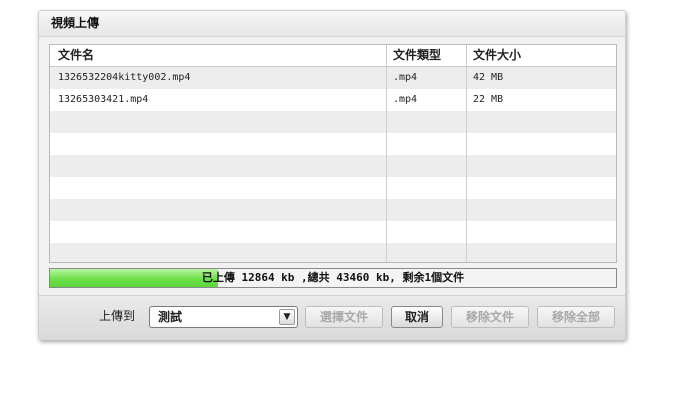 The height and width of the screenshot is (400, 685). I want to click on column-header-filename: 文件名, so click(218, 55).